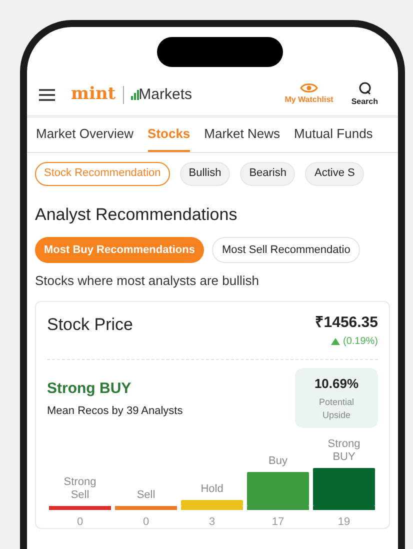 This screenshot has width=413, height=549. I want to click on section-title: Markets, so click(165, 94).